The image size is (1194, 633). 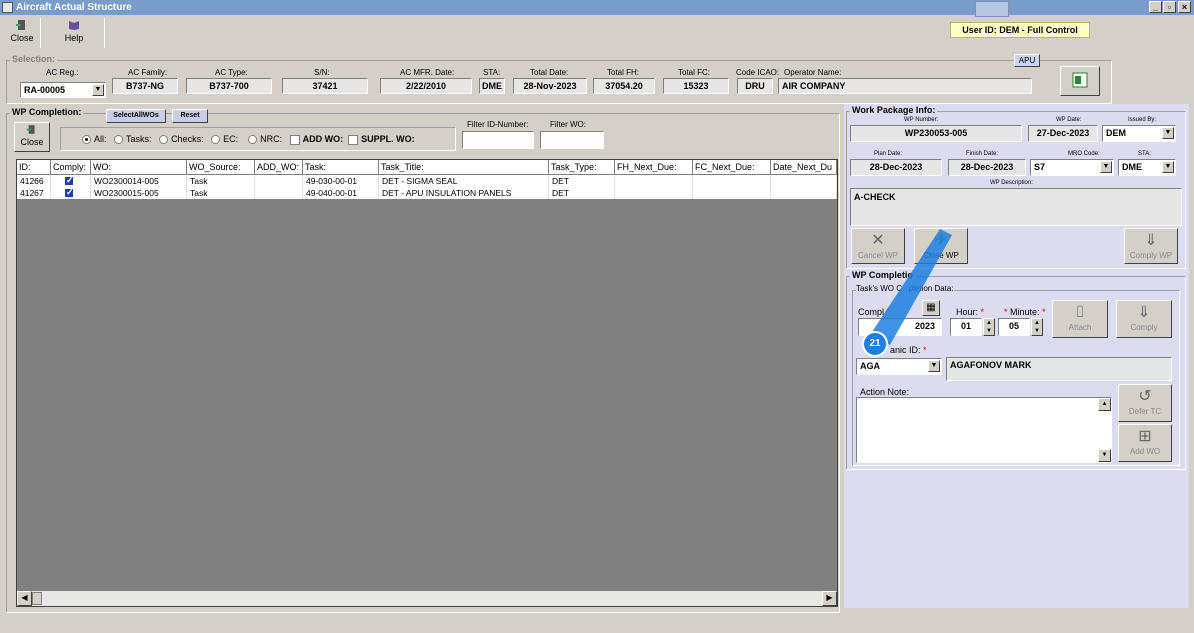 I want to click on suppl-wo-checkbox: SUPPL. WO:, so click(x=381, y=139).